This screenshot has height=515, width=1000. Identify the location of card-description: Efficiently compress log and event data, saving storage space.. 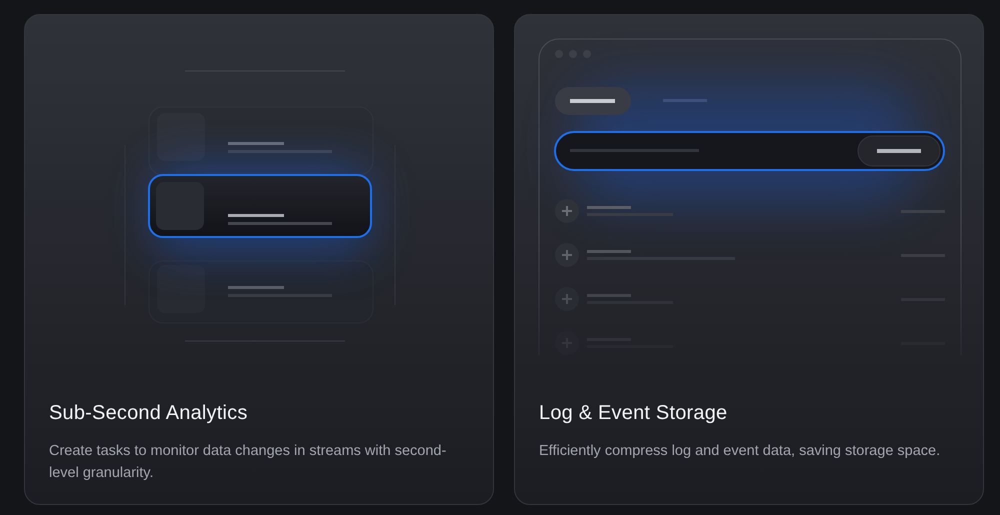
(740, 451).